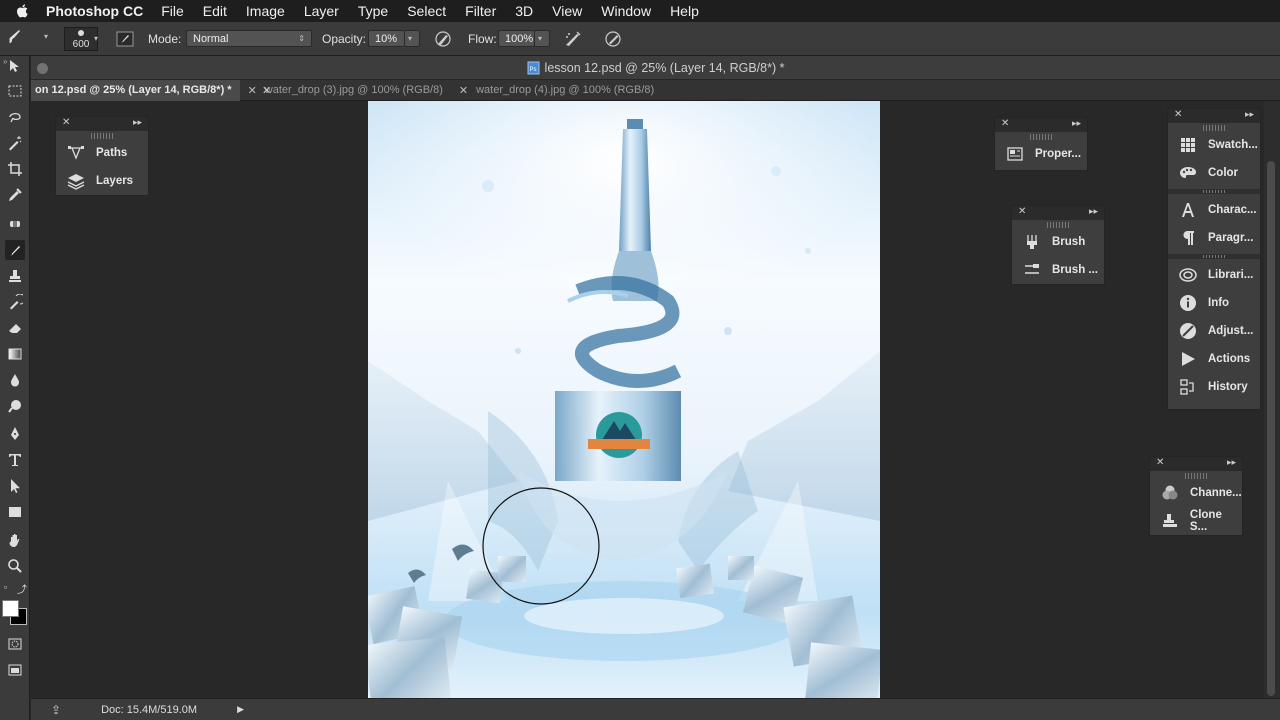 Image resolution: width=1280 pixels, height=720 pixels. I want to click on screen-mode-button, so click(15, 670).